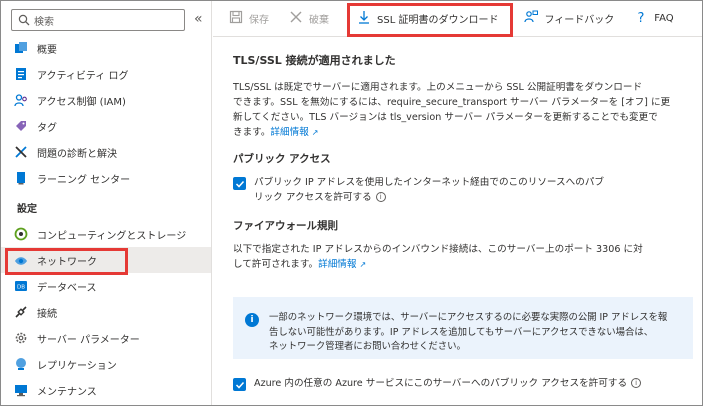 This screenshot has height=406, width=703. What do you see at coordinates (27, 209) in the screenshot?
I see `section-heading-settings: 設定` at bounding box center [27, 209].